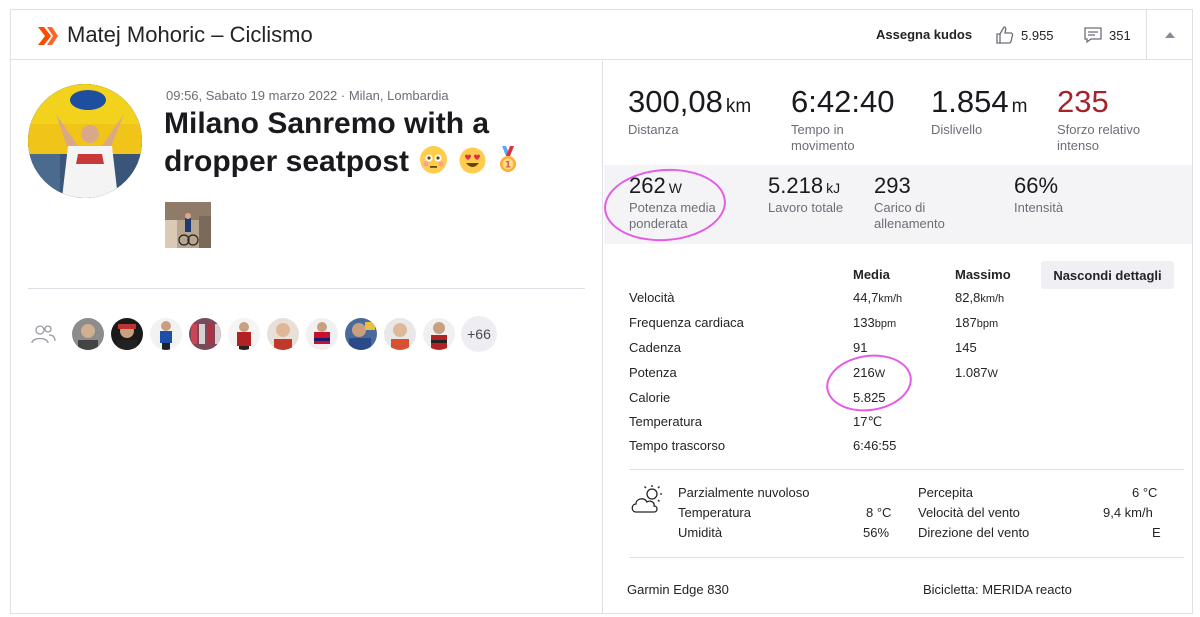  What do you see at coordinates (968, 297) in the screenshot?
I see `detail-maximum-value: 82,8` at bounding box center [968, 297].